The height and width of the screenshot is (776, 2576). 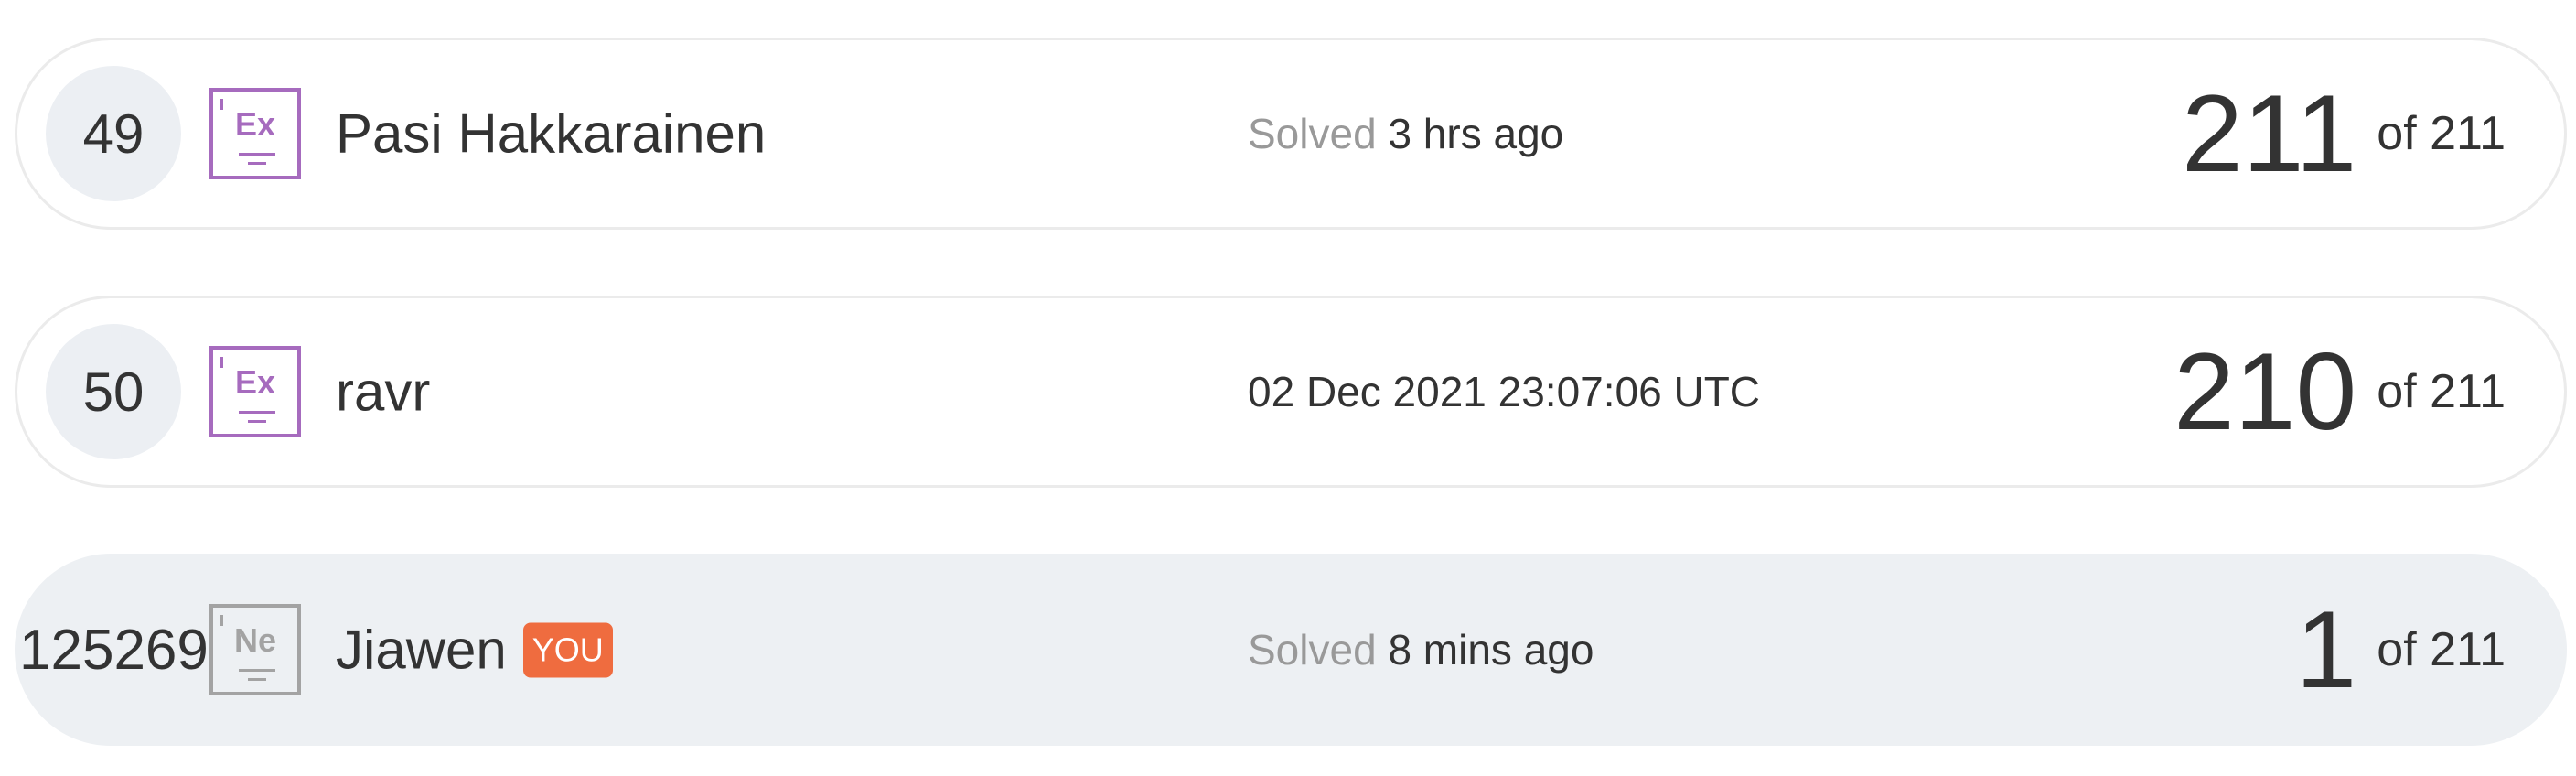 I want to click on username: Pasi Hakkarainen, so click(x=551, y=134).